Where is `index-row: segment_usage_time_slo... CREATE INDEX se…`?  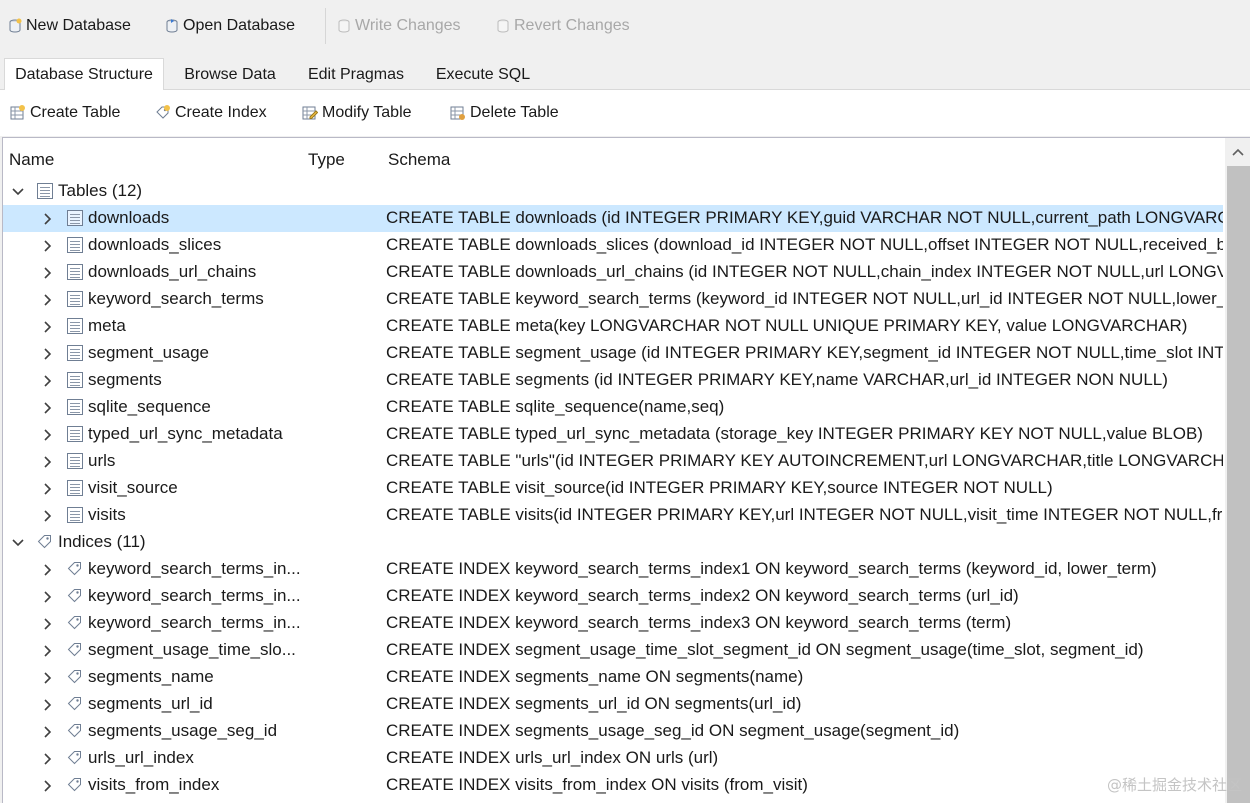 index-row: segment_usage_time_slo... CREATE INDEX se… is located at coordinates (613, 650).